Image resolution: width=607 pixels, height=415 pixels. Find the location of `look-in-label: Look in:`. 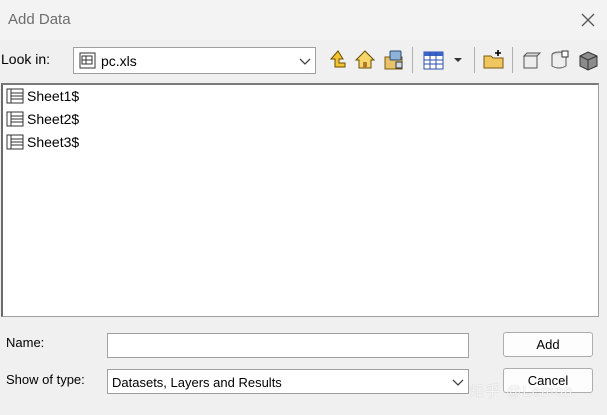

look-in-label: Look in: is located at coordinates (26, 59).